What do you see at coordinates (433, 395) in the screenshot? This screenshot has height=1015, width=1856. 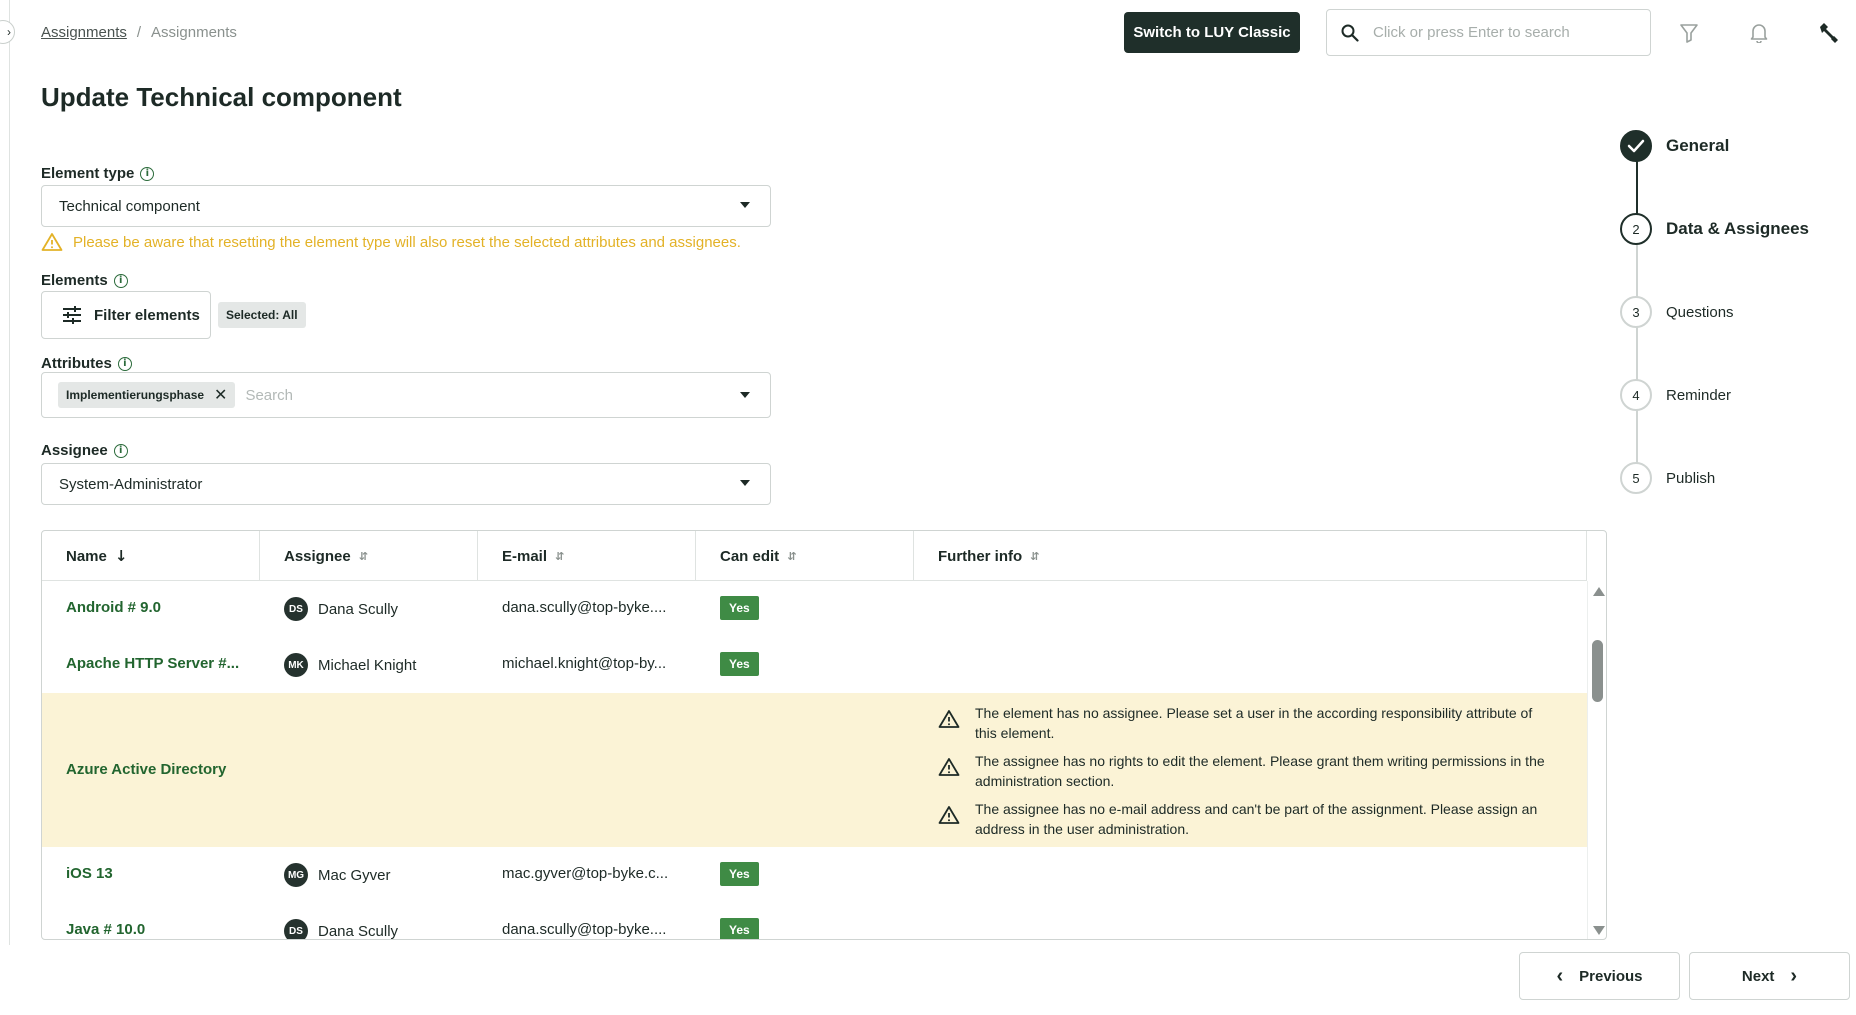 I see `attribute-search-input` at bounding box center [433, 395].